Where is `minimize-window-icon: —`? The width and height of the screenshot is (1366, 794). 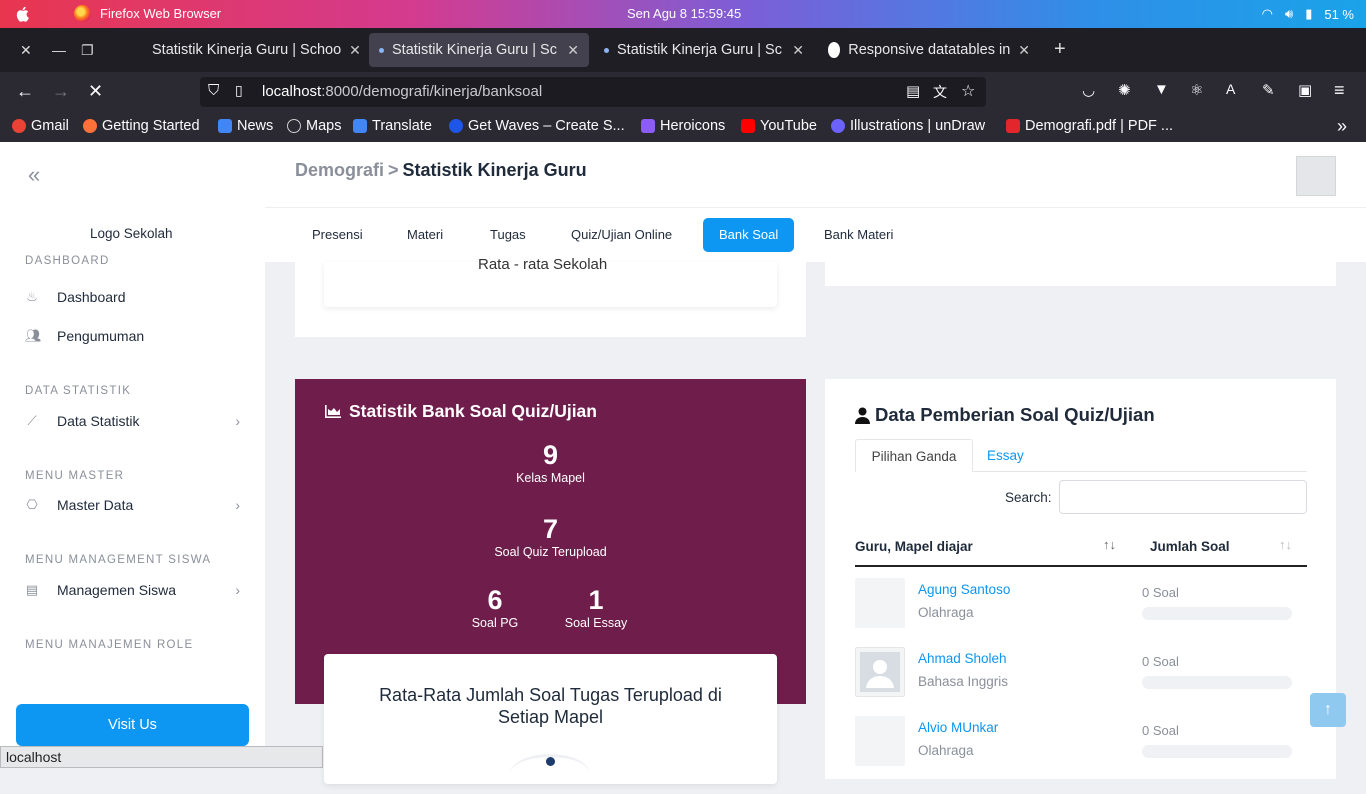 minimize-window-icon: — is located at coordinates (59, 50).